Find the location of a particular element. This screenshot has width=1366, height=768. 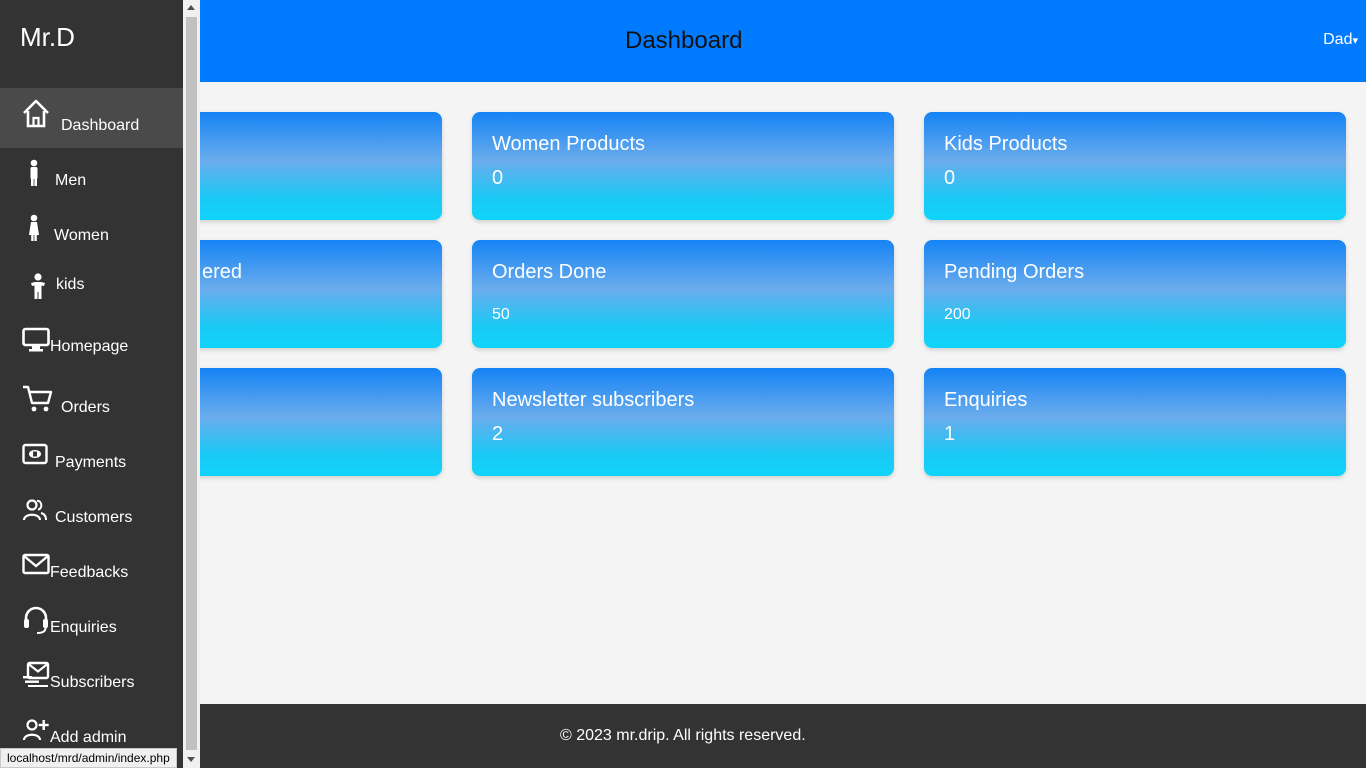

stat-card-pending-orders: Pending Orders 200 is located at coordinates (1135, 294).